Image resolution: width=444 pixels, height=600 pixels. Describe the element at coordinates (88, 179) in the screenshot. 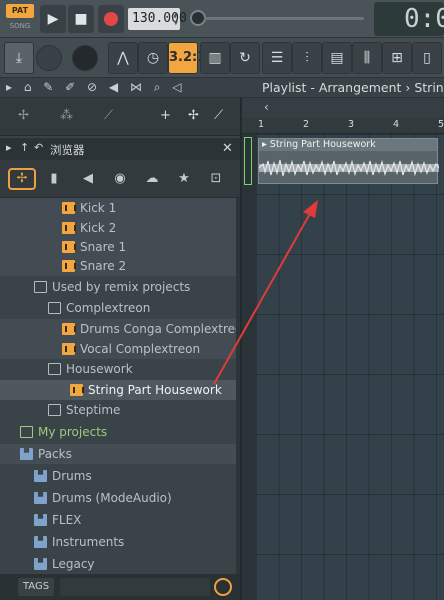

I see `filter-plugins-icon: ◀` at that location.